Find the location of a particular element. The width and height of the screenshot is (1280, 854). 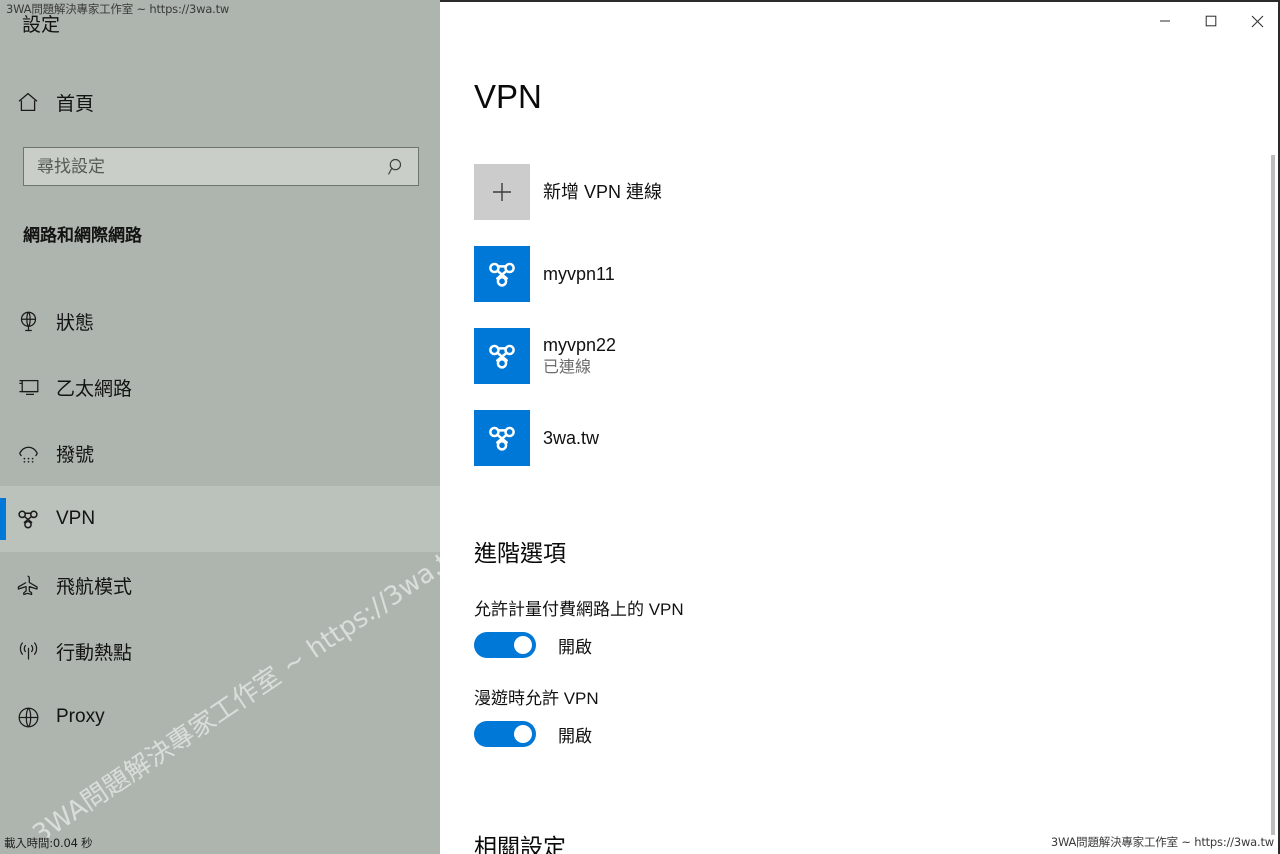

sidebar-item-airplane-mode: 飛航模式 is located at coordinates (220, 585).